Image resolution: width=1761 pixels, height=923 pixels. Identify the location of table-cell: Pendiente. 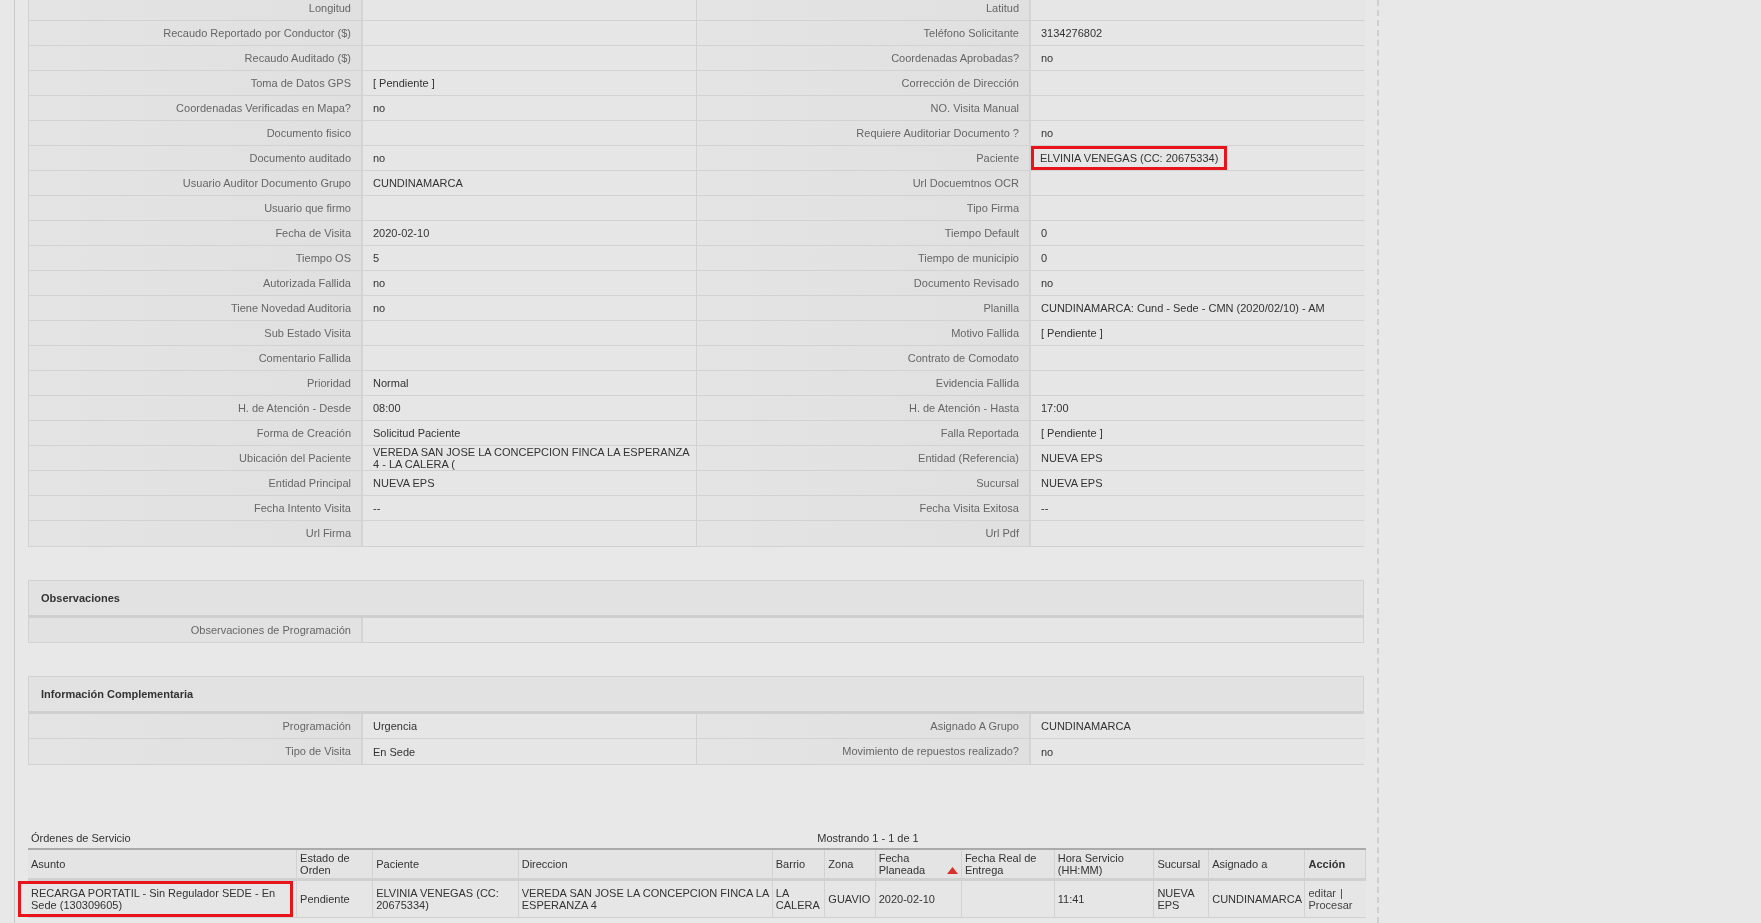
(325, 898).